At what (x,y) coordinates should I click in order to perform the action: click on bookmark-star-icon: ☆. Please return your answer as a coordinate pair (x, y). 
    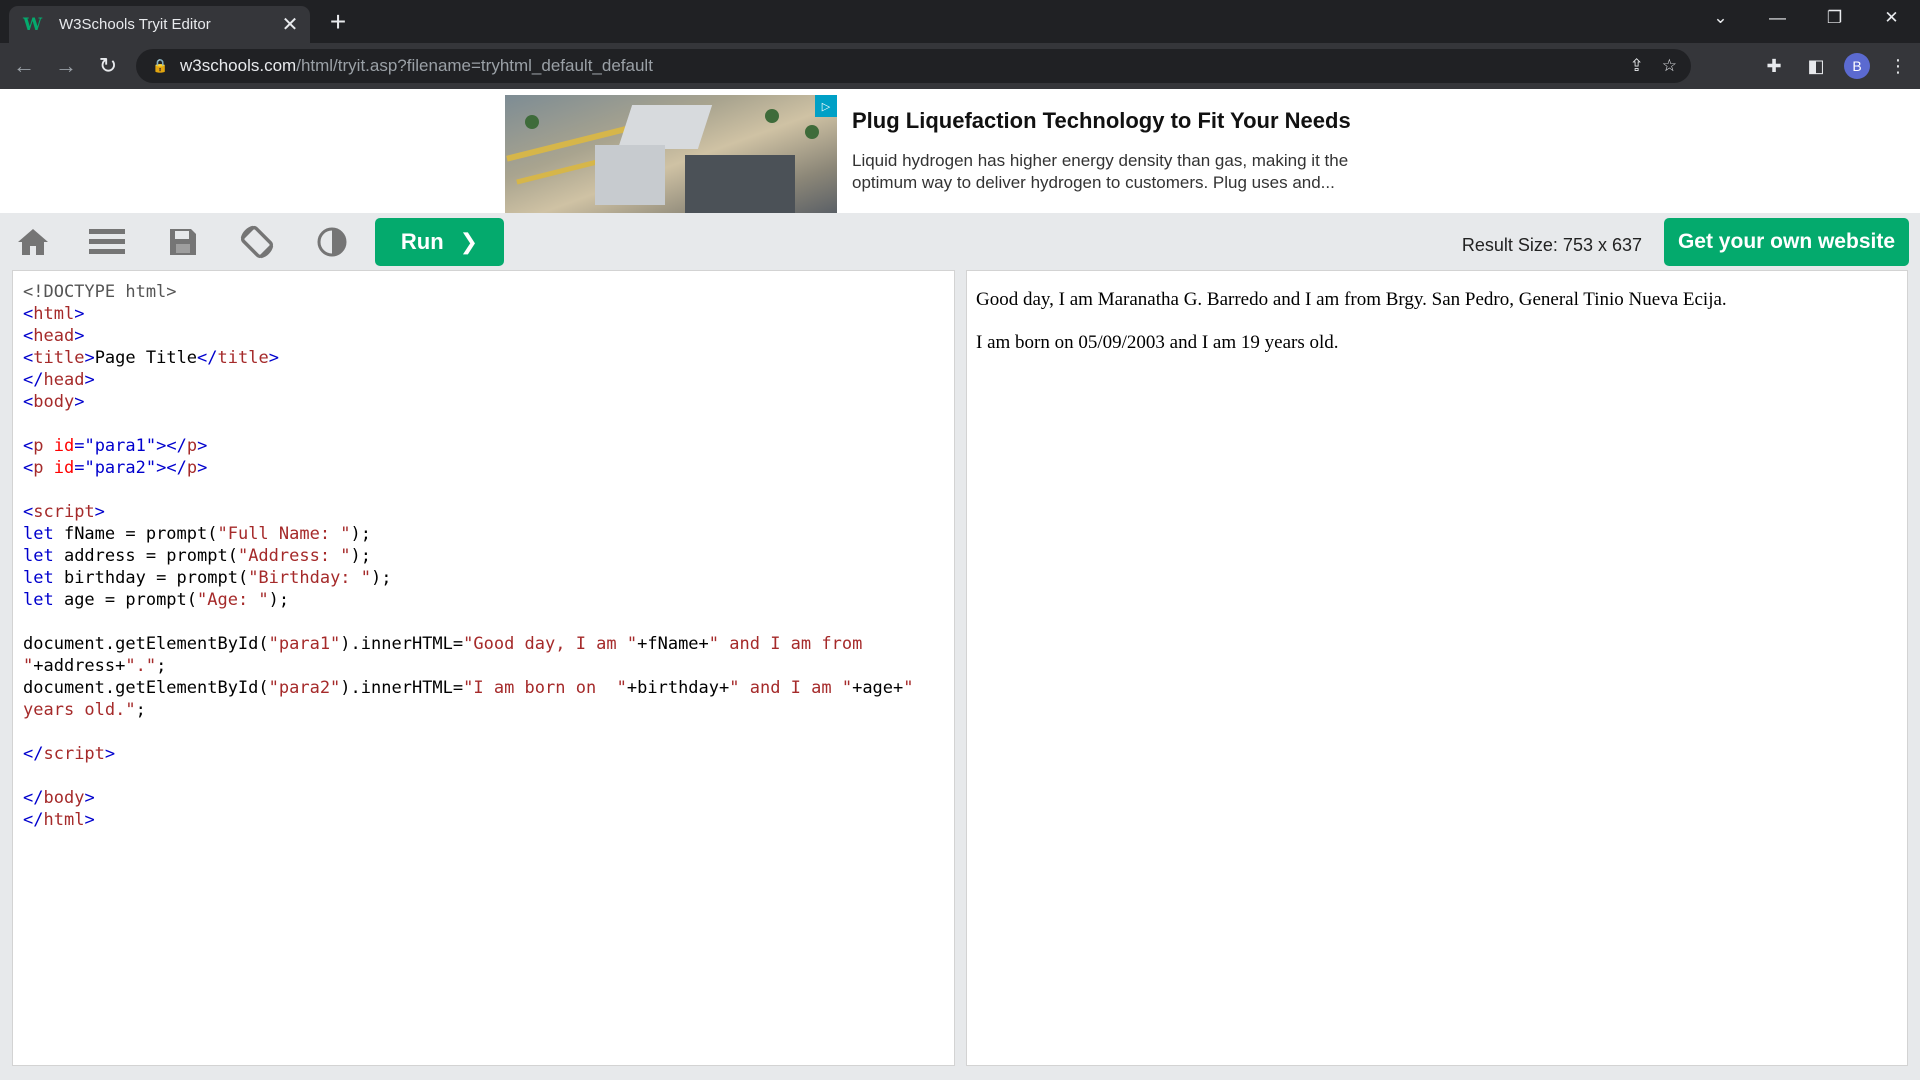
    Looking at the image, I should click on (1669, 66).